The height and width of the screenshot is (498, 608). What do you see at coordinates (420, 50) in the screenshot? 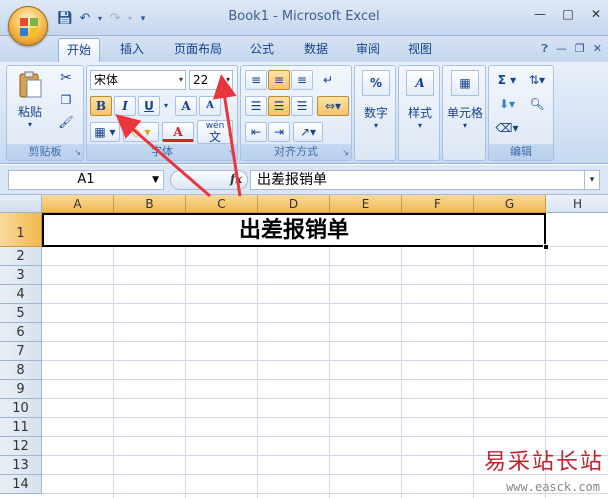
I see `tab-view: 视图` at bounding box center [420, 50].